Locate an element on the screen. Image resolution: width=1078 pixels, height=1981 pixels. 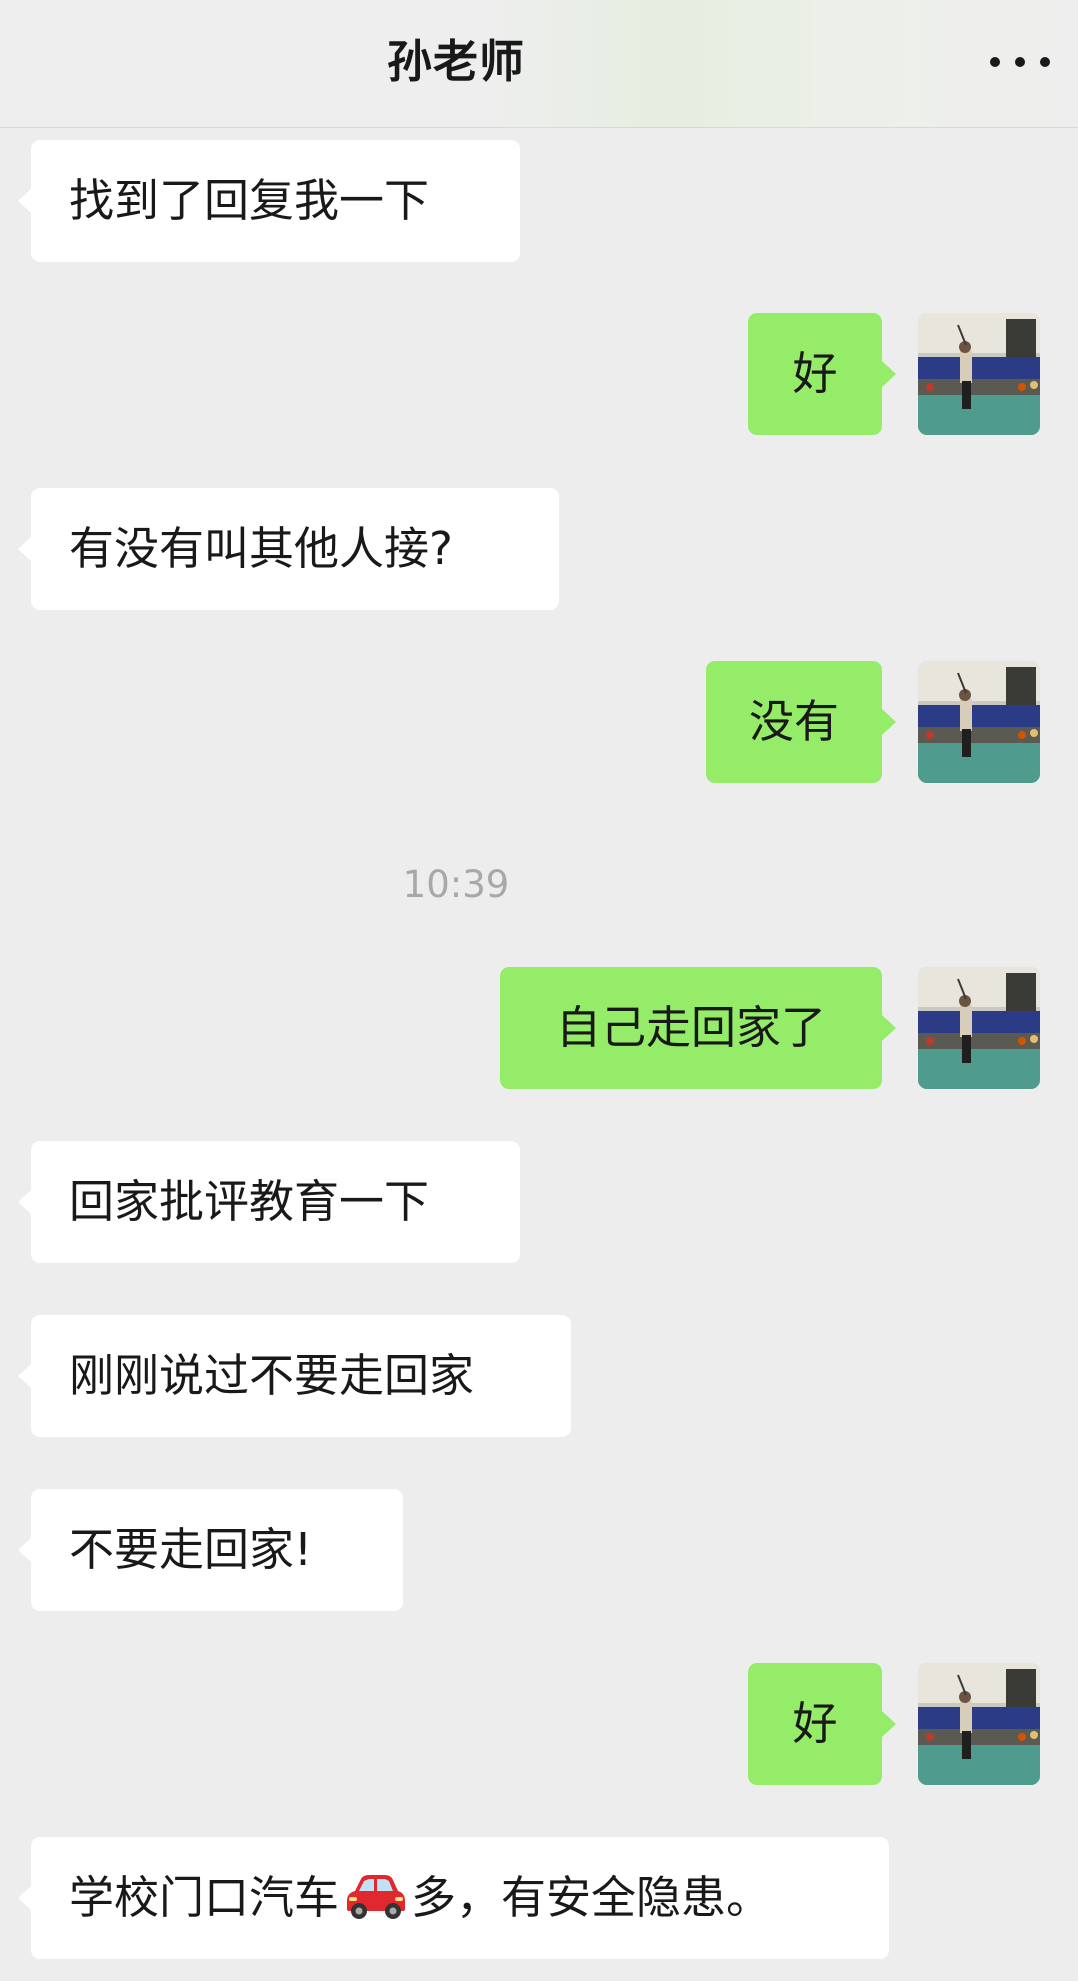
message-text: 多，有安全隐患。 is located at coordinates (591, 1897).